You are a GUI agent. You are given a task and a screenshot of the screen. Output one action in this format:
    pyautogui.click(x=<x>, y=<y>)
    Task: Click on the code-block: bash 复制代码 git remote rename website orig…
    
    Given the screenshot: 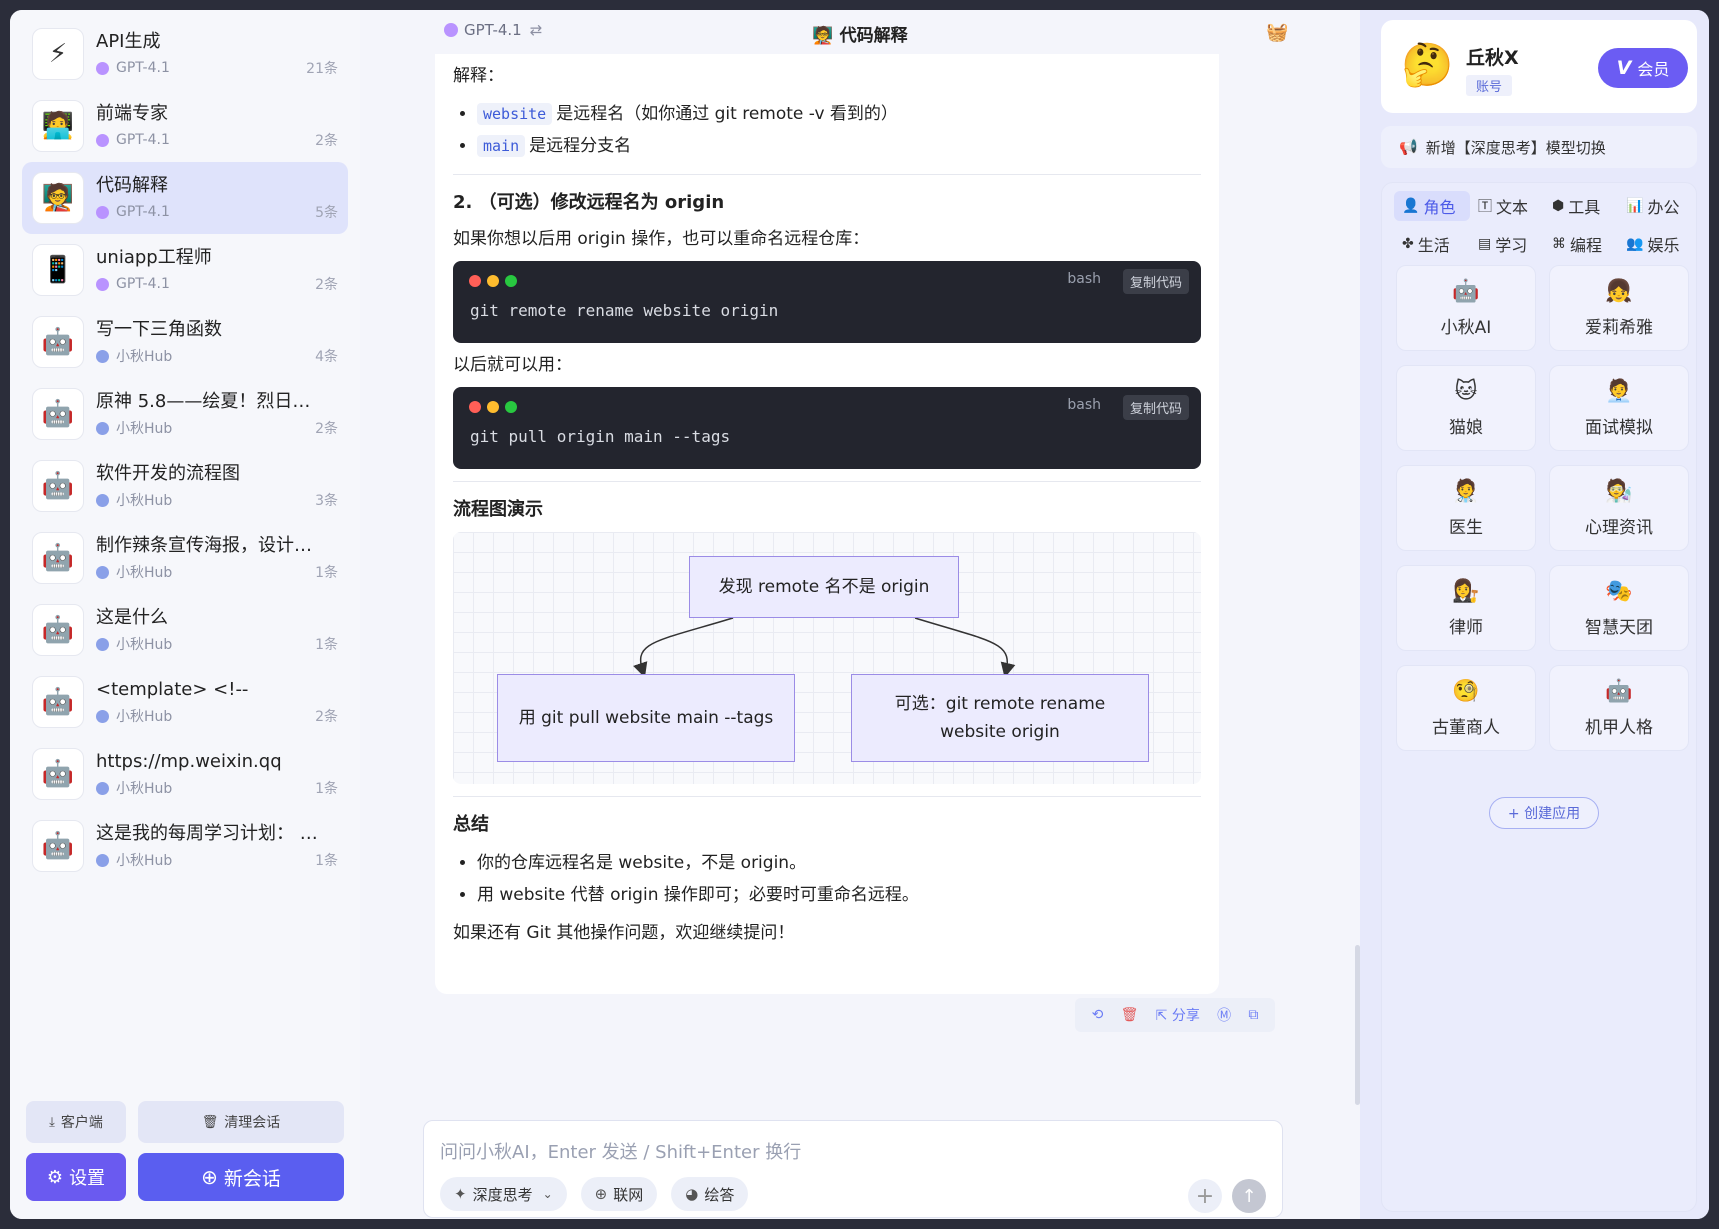 What is the action you would take?
    pyautogui.click(x=827, y=302)
    